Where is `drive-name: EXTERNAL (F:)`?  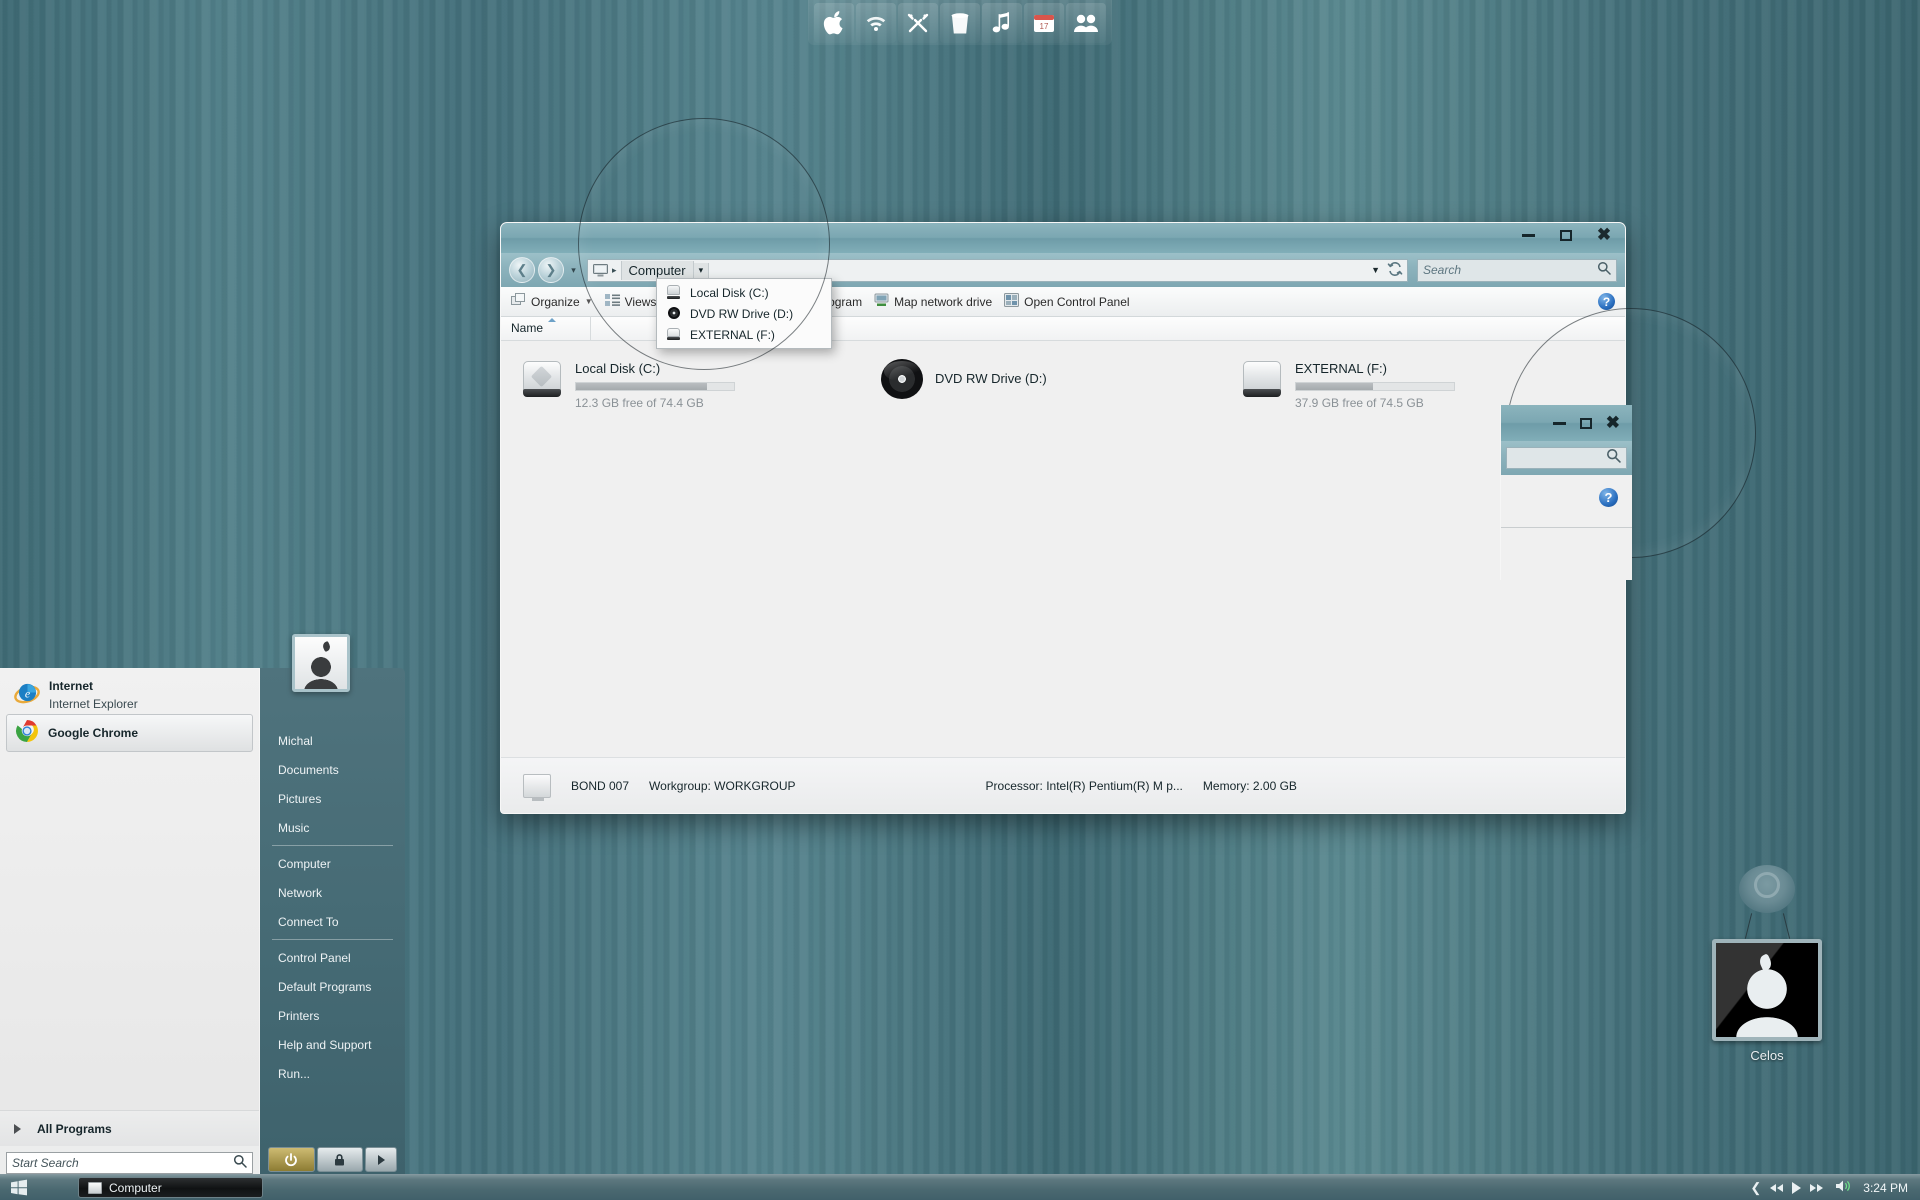
drive-name: EXTERNAL (F:) is located at coordinates (1341, 368).